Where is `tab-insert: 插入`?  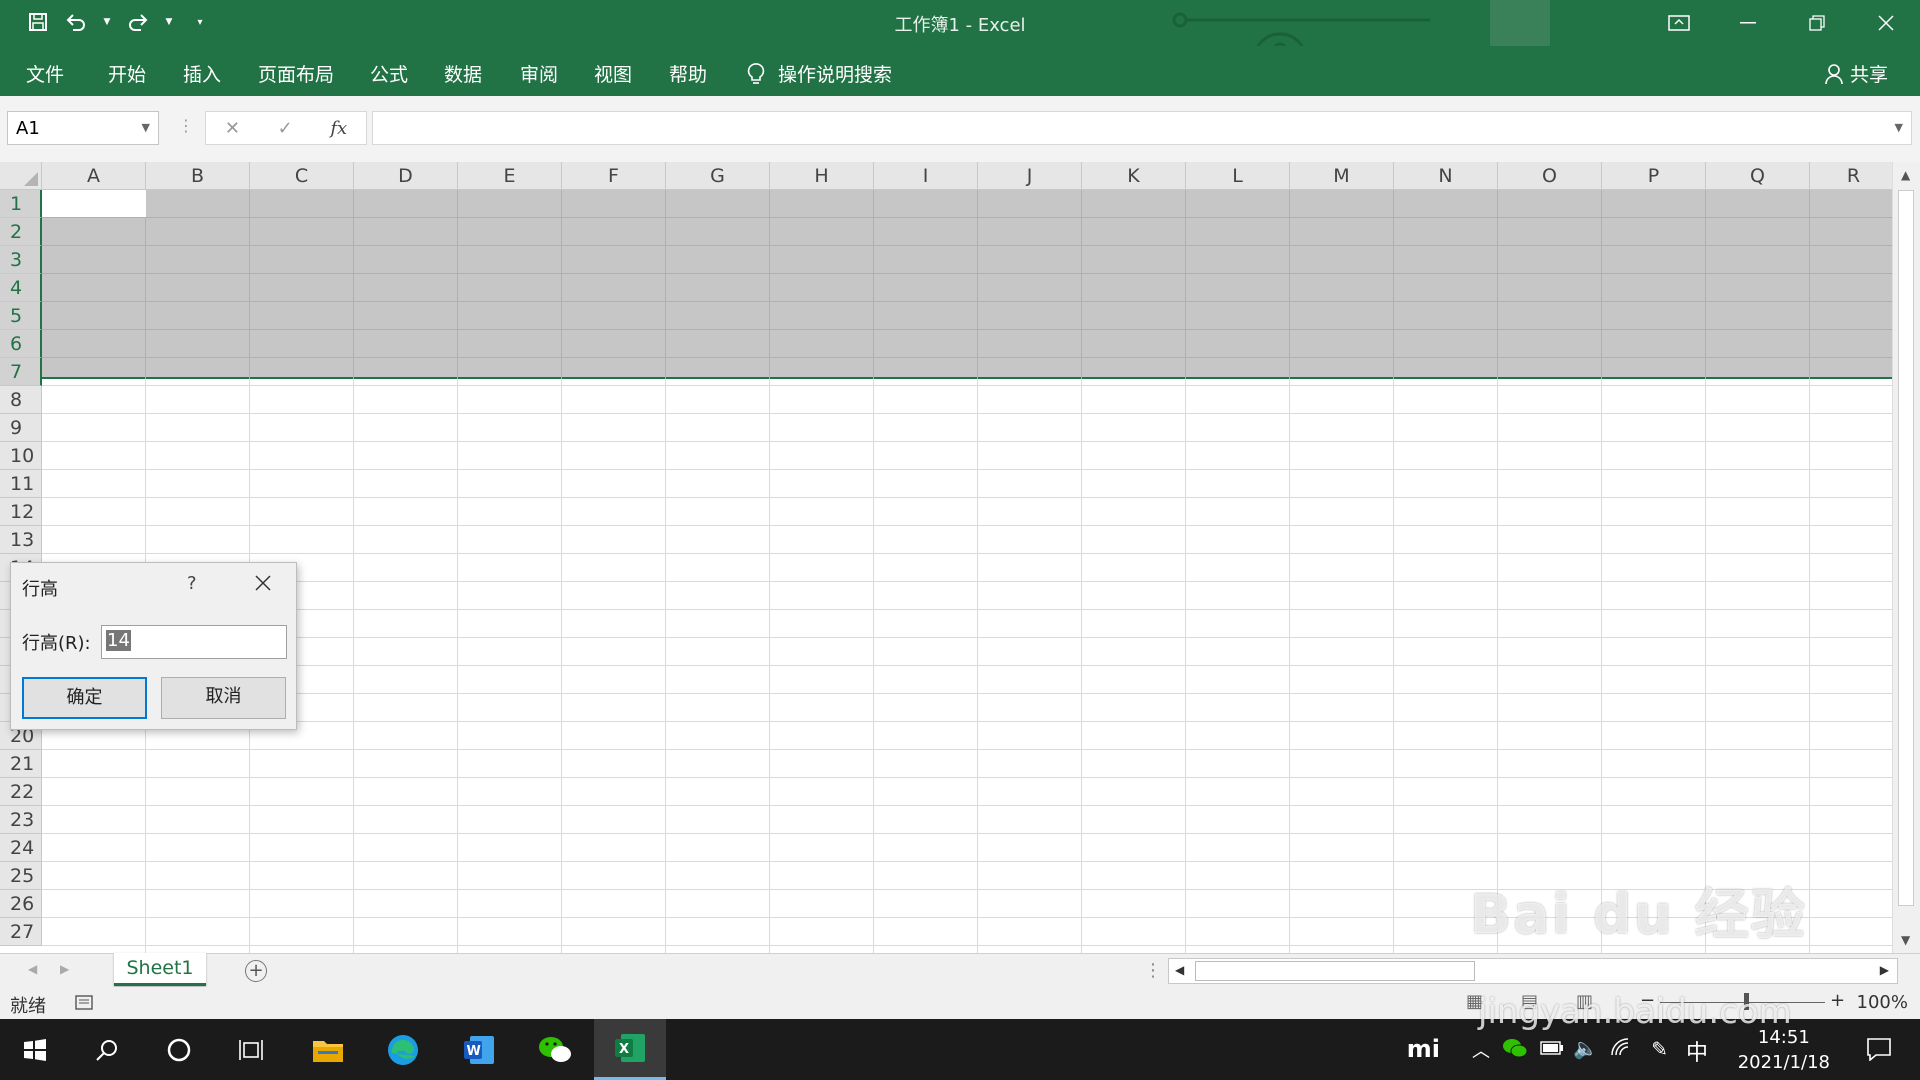
tab-insert: 插入 is located at coordinates (202, 73).